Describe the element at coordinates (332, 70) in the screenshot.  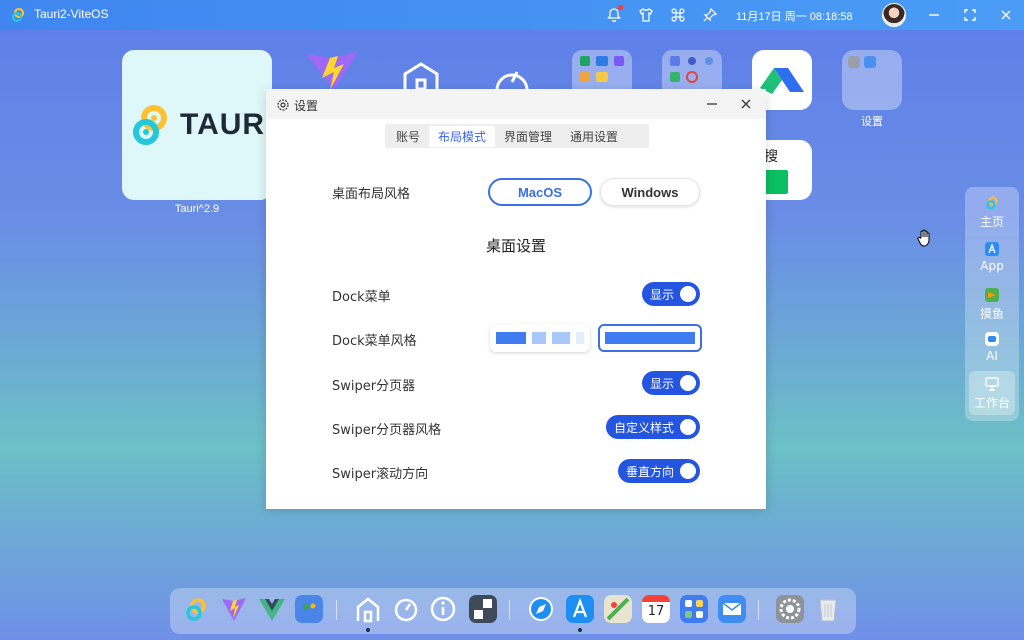
I see `vite-app-icon` at that location.